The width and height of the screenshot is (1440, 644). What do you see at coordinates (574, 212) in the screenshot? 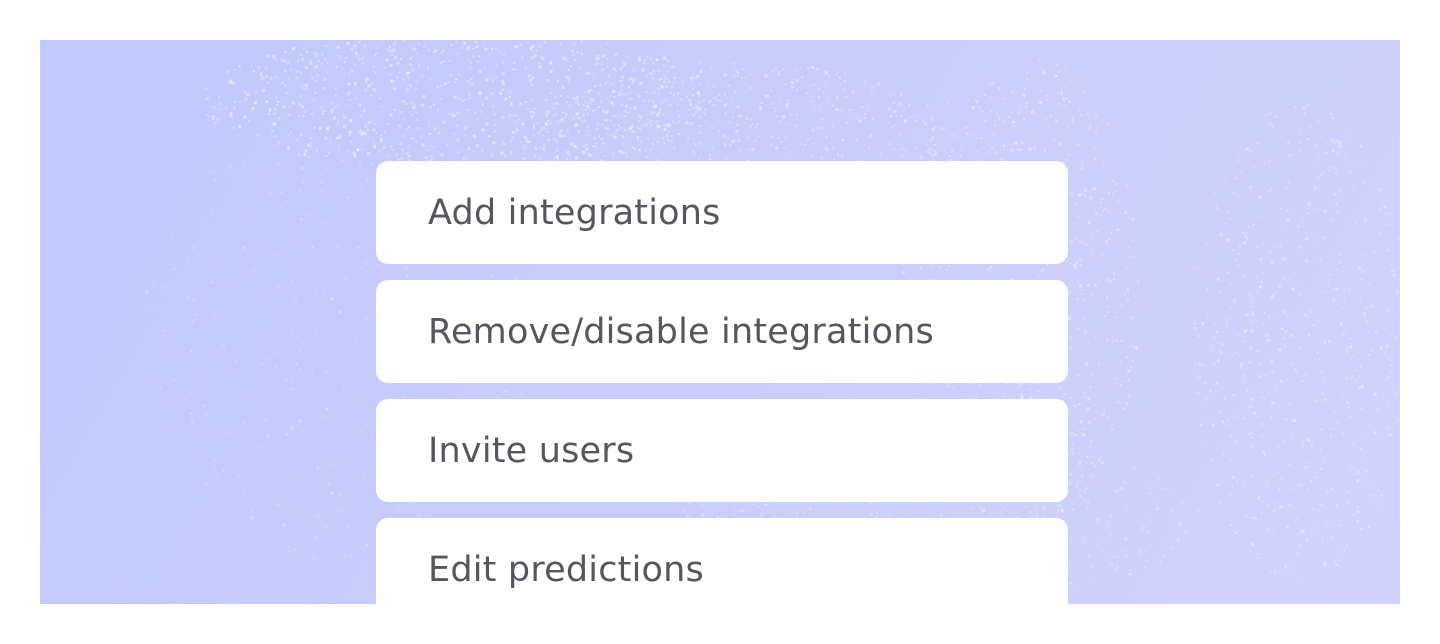
I see `permission-label: Add integrations` at bounding box center [574, 212].